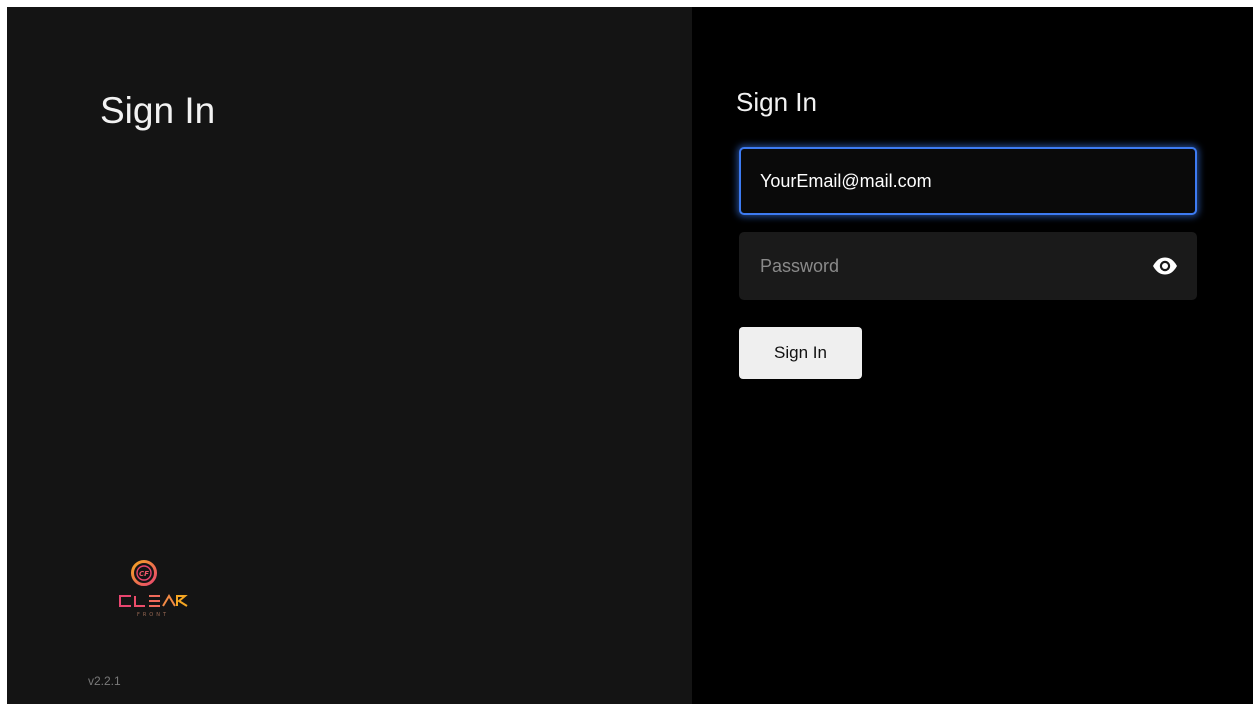 This screenshot has height=704, width=1253. What do you see at coordinates (968, 266) in the screenshot?
I see `password-field: Password` at bounding box center [968, 266].